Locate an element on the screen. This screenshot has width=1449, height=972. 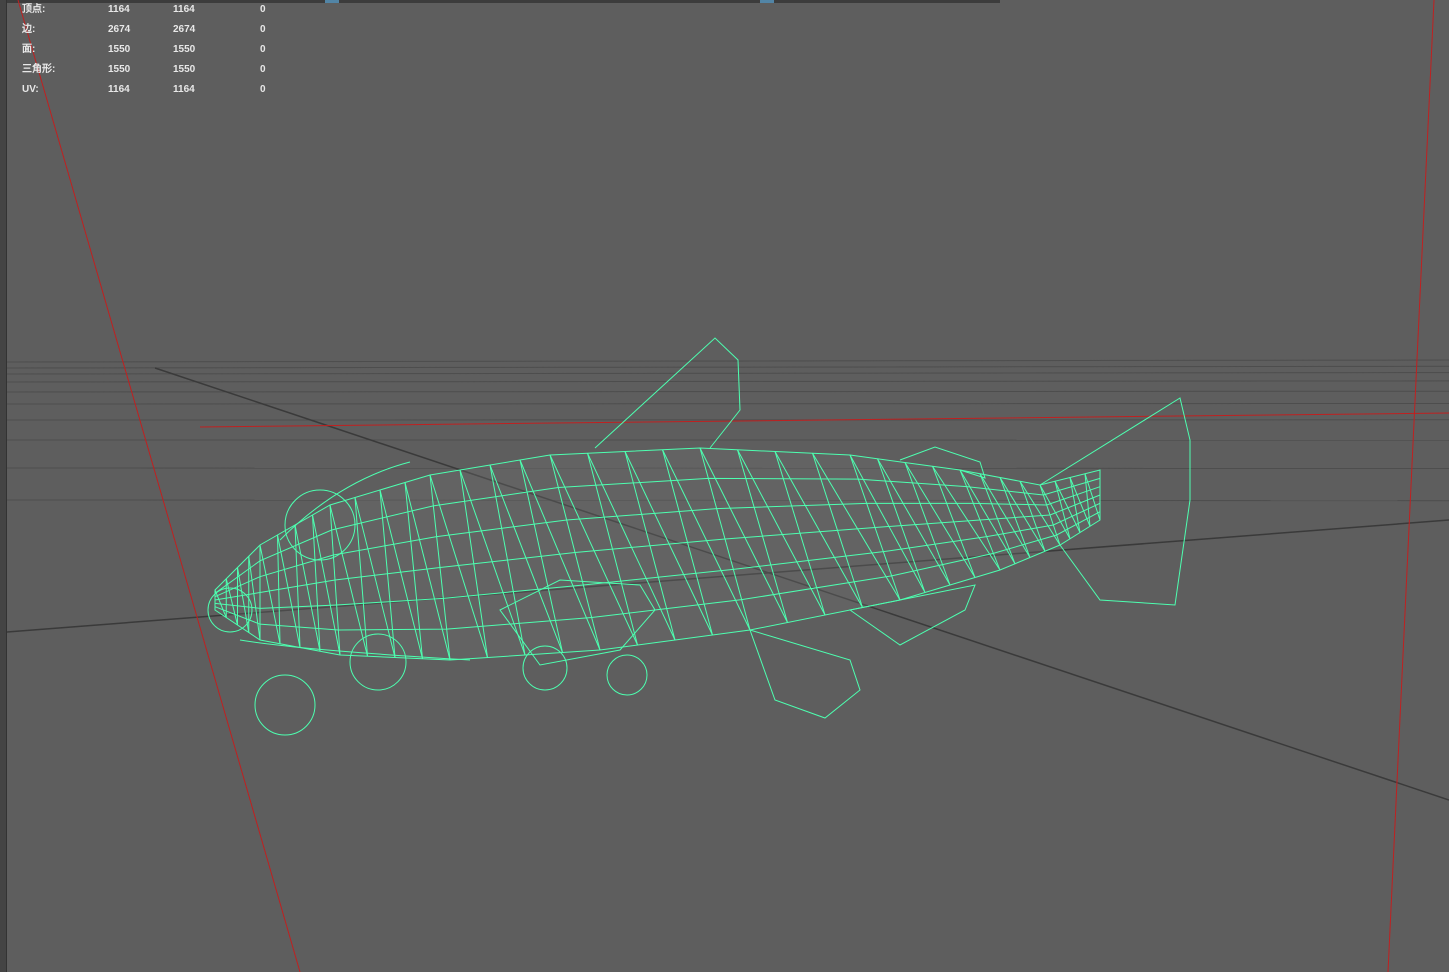
hud-row-faces: 面: 1550 1550 0 is located at coordinates (152, 53).